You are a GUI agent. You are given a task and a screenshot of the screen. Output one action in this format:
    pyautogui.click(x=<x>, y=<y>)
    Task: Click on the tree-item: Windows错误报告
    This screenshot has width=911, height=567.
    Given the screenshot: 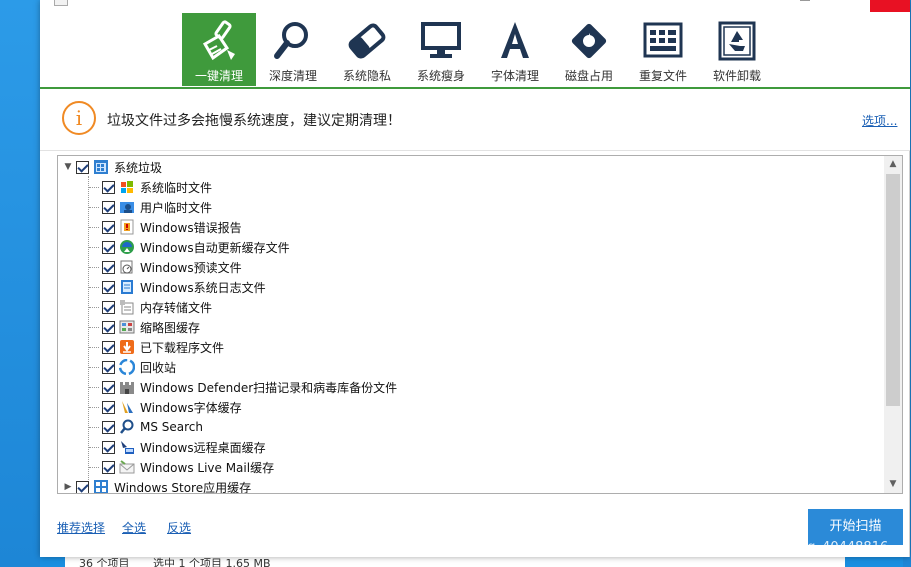 What is the action you would take?
    pyautogui.click(x=172, y=227)
    